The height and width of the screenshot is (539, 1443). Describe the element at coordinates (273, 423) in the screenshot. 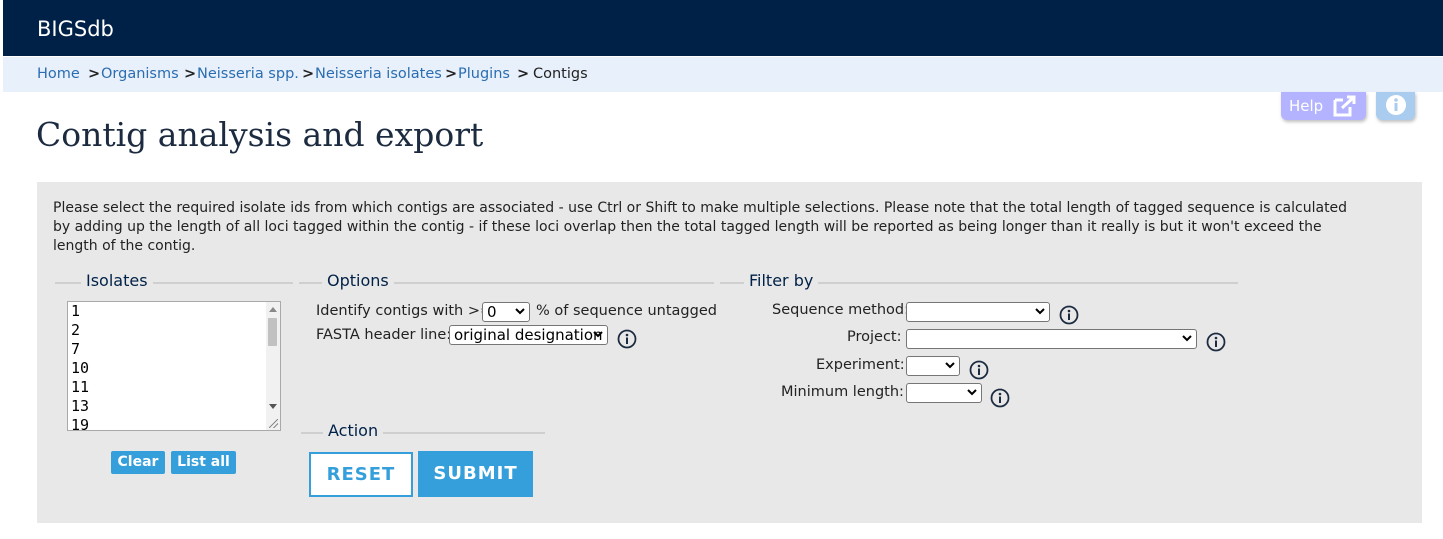

I see `resize-grip-icon` at that location.